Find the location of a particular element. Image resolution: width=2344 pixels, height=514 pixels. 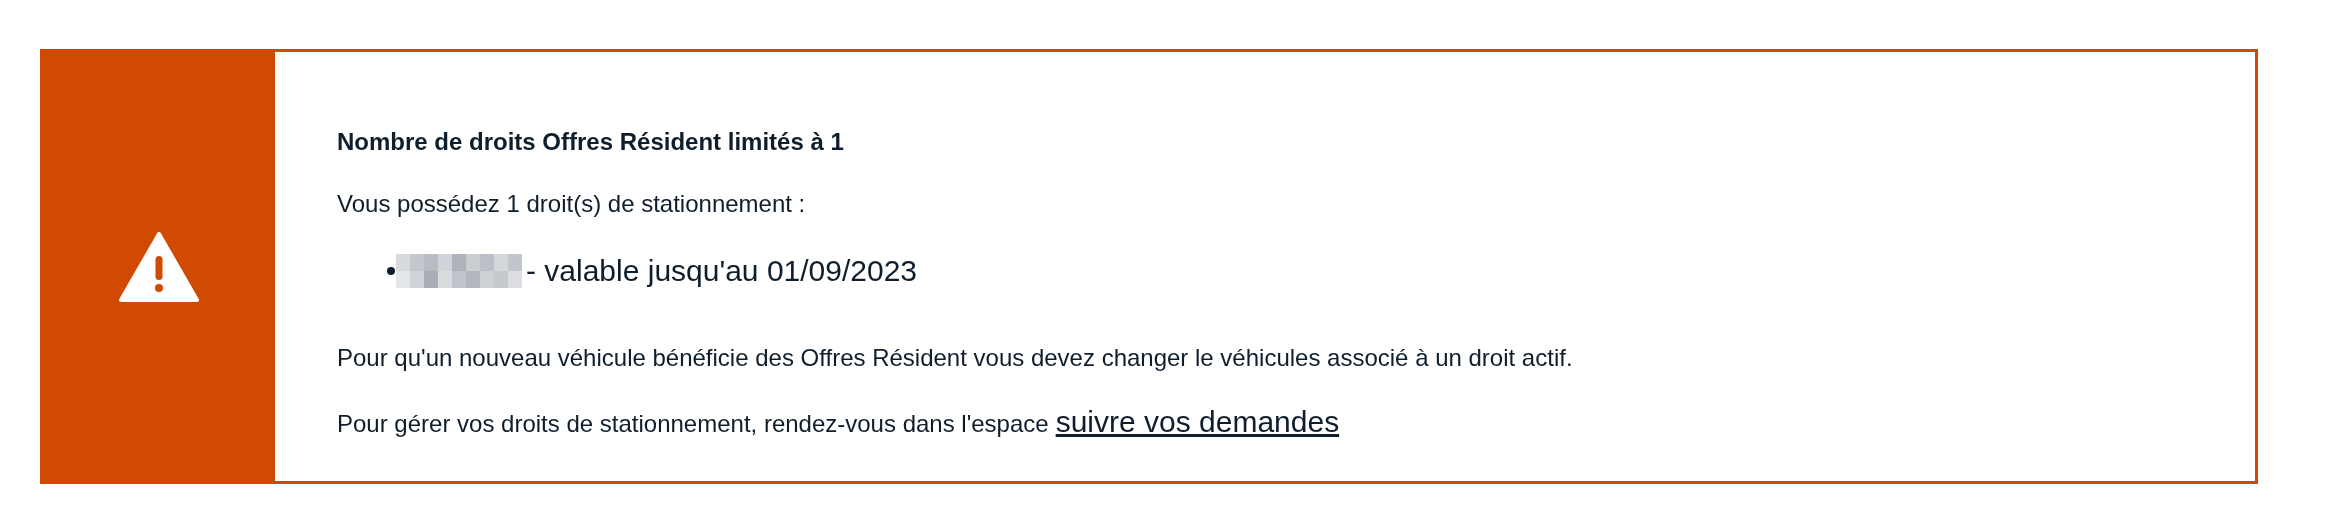

requests-link: suivre vos demandes is located at coordinates (1197, 422).